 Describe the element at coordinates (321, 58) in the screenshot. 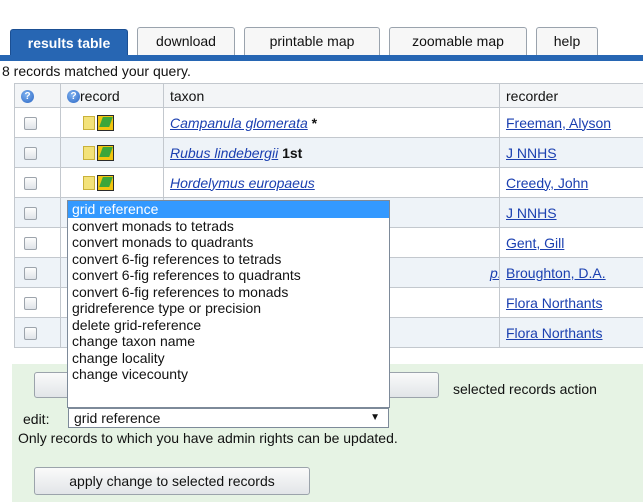

I see `tab-underline` at that location.